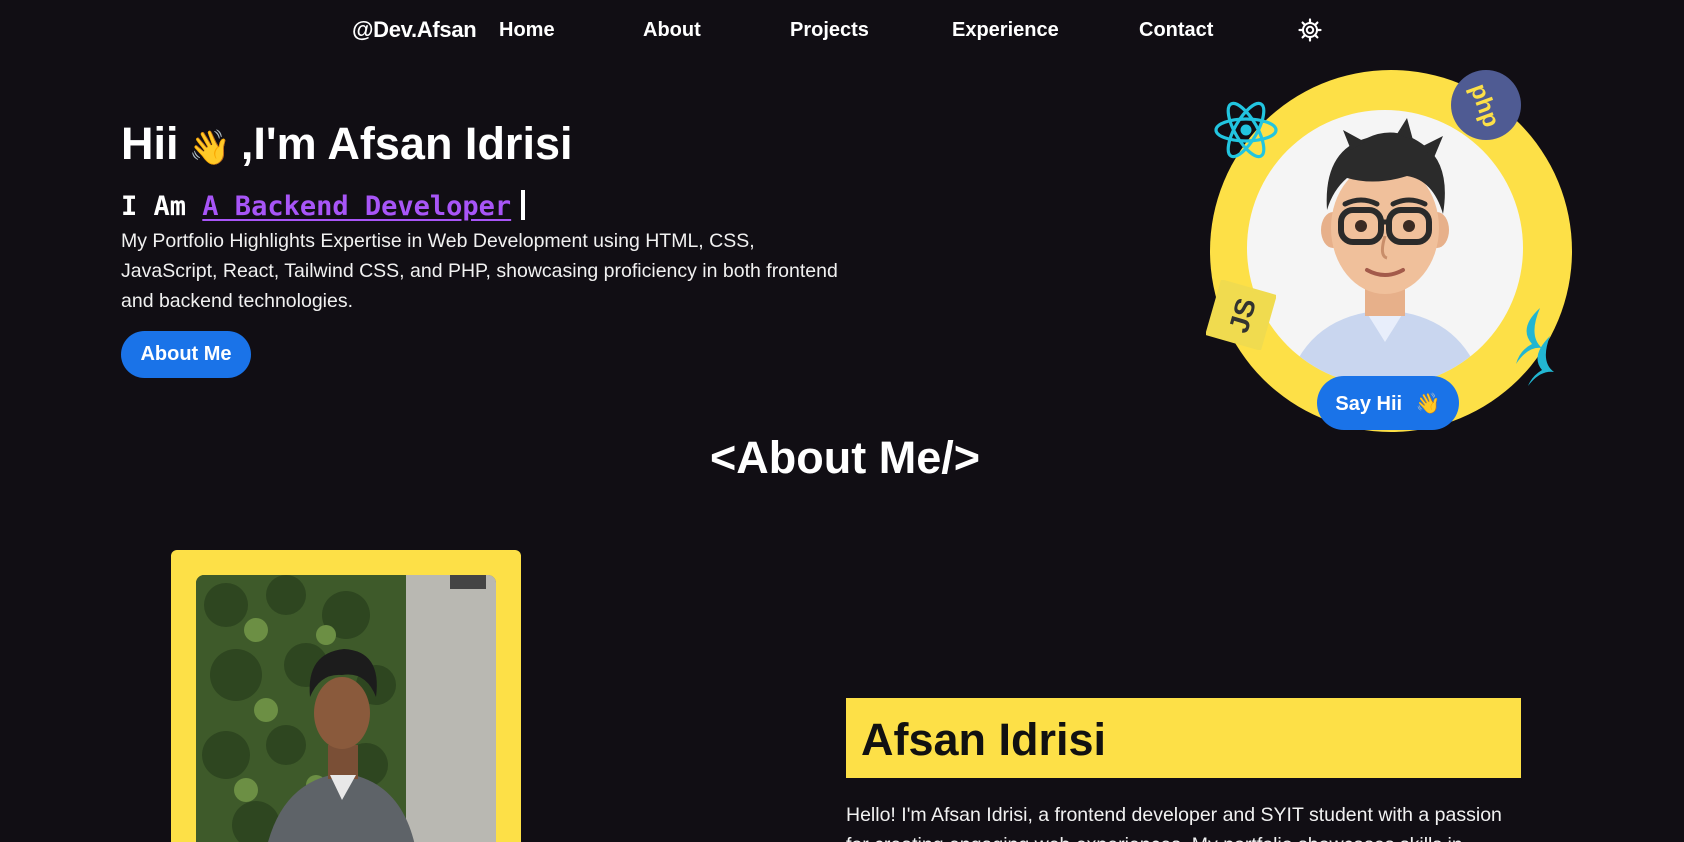  I want to click on profile-photo, so click(346, 708).